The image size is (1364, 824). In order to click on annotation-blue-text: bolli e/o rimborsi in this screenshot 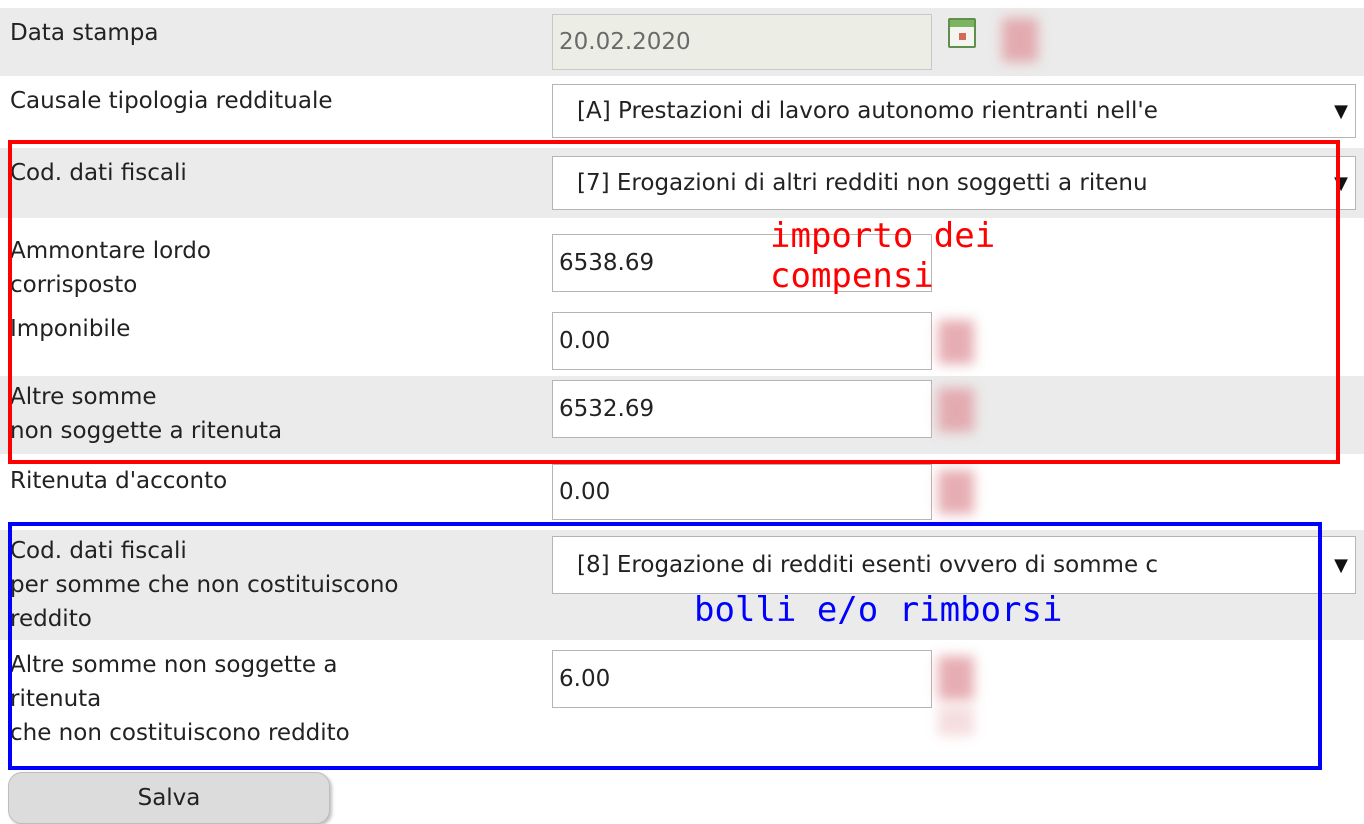, I will do `click(878, 610)`.